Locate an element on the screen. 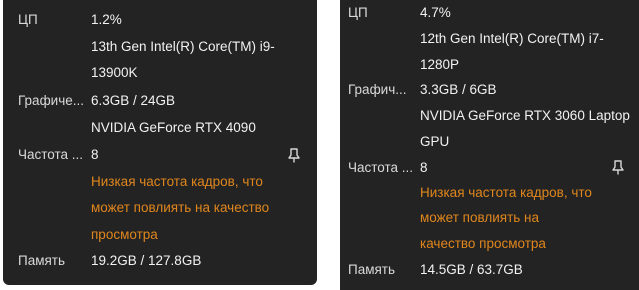 This screenshot has height=290, width=639. cpu-model-line-1: 13th Gen Intel(R) Core(TM) i9- is located at coordinates (183, 46).